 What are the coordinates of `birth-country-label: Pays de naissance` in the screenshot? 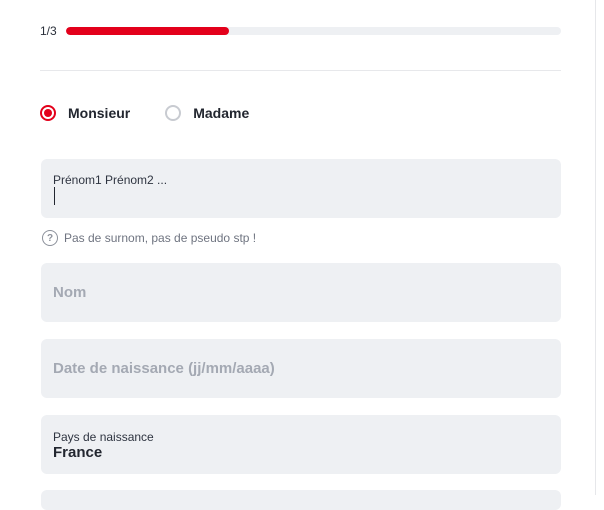 It's located at (103, 437).